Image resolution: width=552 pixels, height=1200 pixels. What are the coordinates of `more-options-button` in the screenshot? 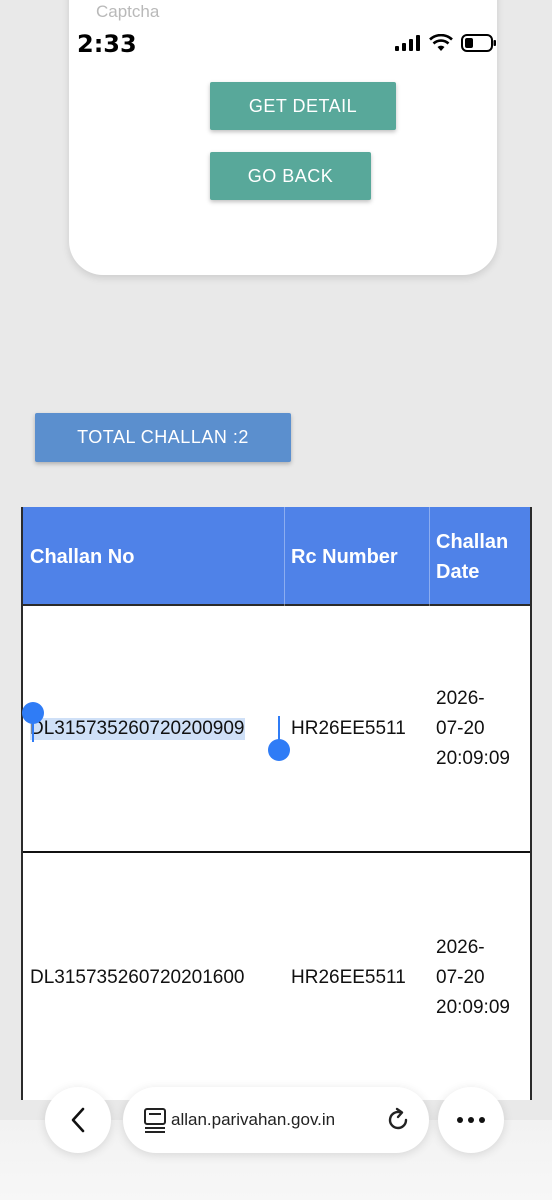 It's located at (471, 1120).